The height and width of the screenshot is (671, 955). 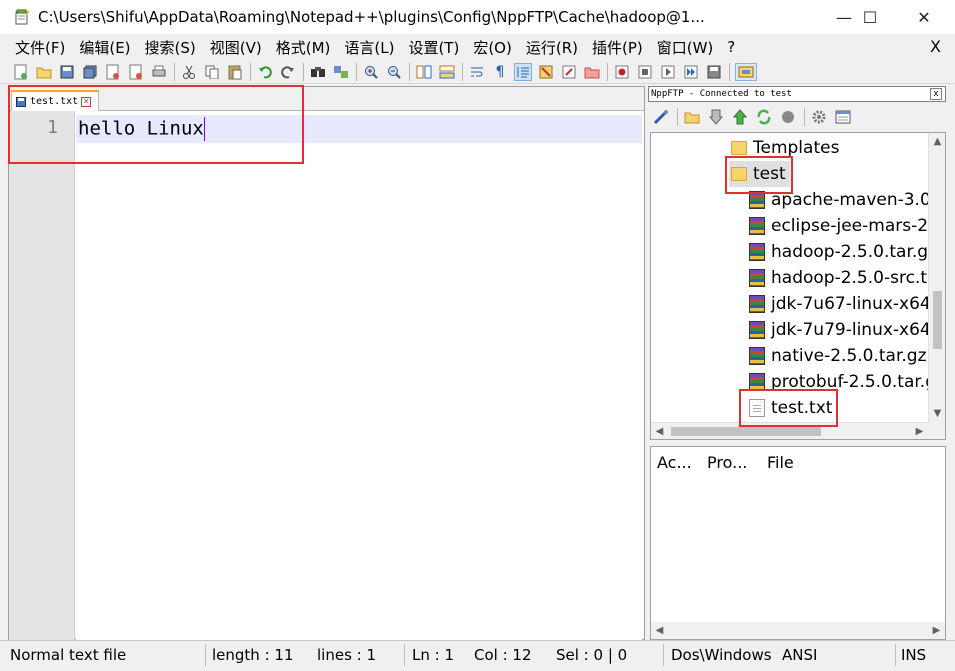 What do you see at coordinates (714, 72) in the screenshot?
I see `save-macro-icon` at bounding box center [714, 72].